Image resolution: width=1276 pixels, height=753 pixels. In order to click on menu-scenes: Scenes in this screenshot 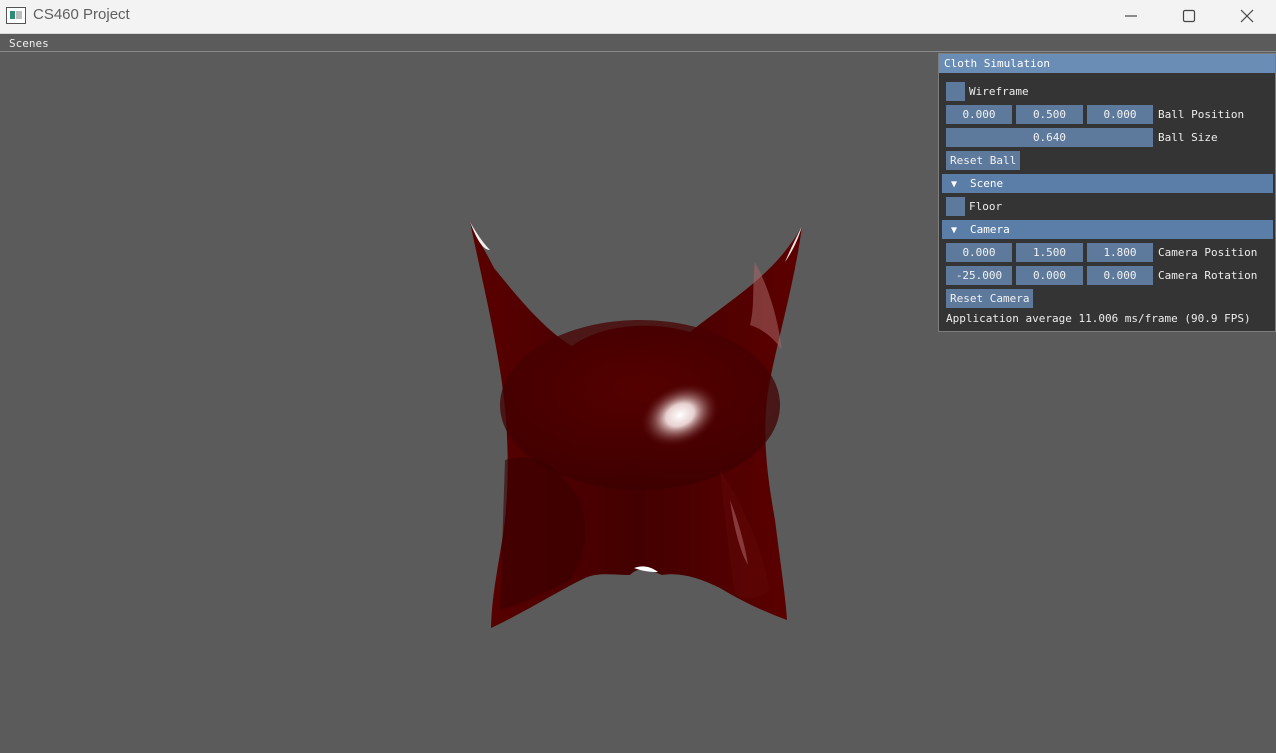, I will do `click(29, 43)`.